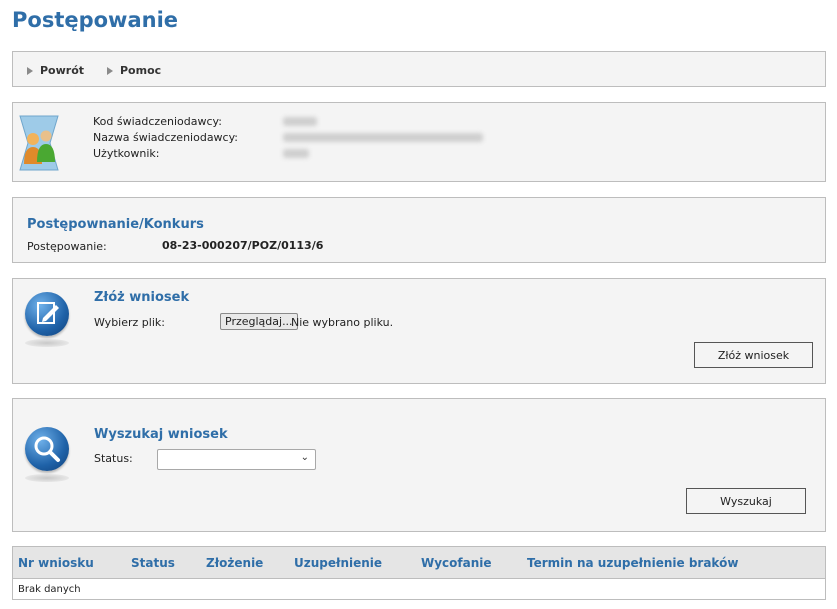 This screenshot has width=837, height=609. What do you see at coordinates (142, 297) in the screenshot?
I see `submit-title: Złóż wniosek` at bounding box center [142, 297].